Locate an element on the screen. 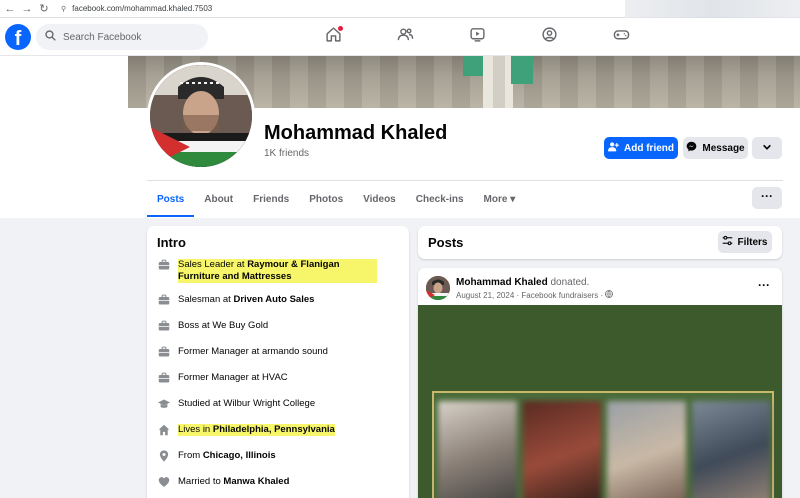  messenger-icon is located at coordinates (691, 148).